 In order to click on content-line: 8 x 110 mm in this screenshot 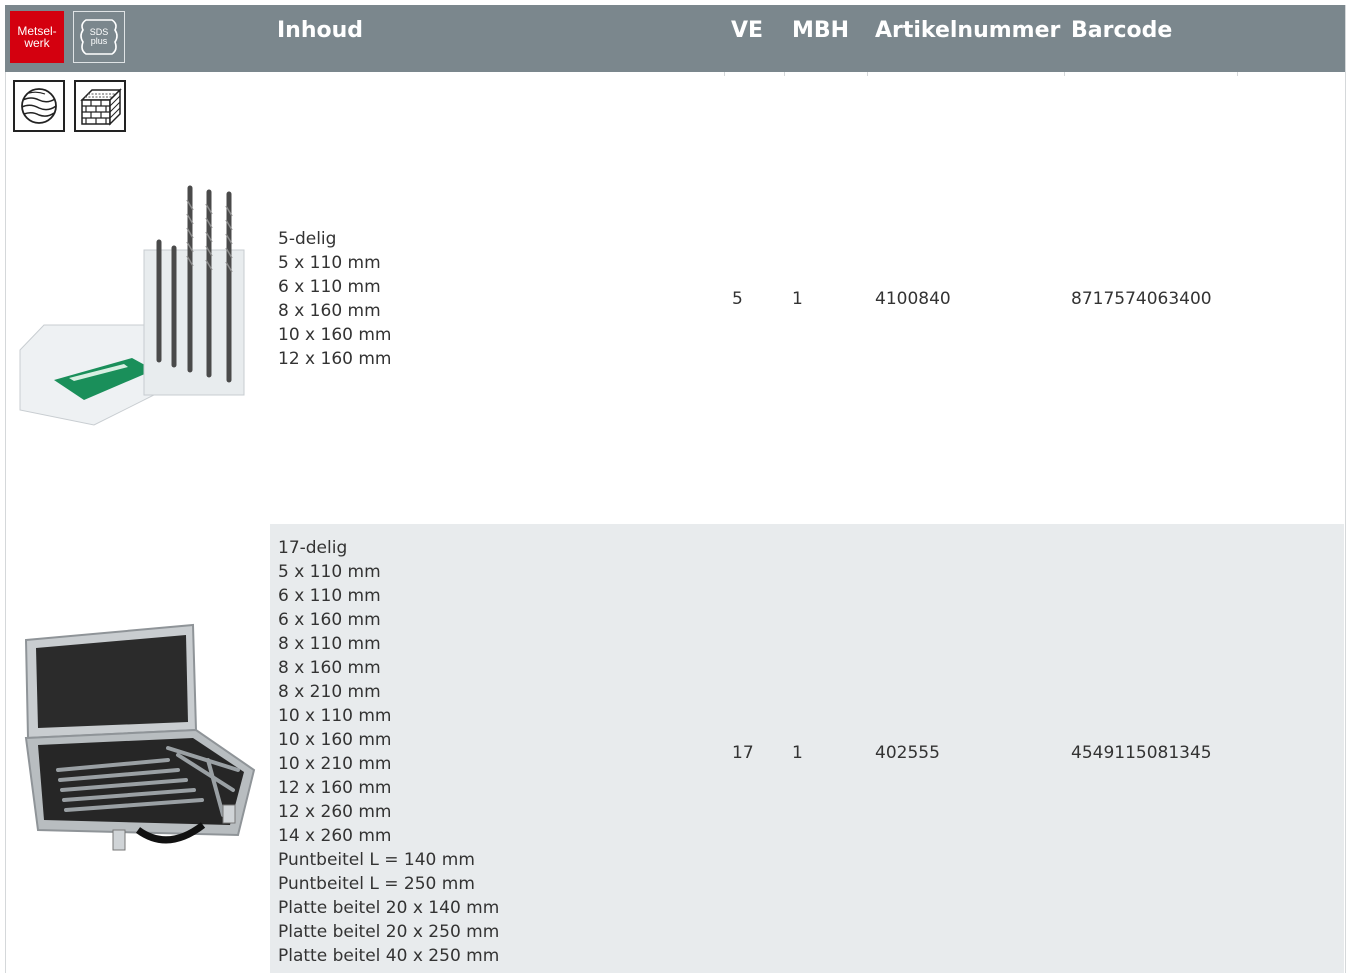, I will do `click(329, 644)`.